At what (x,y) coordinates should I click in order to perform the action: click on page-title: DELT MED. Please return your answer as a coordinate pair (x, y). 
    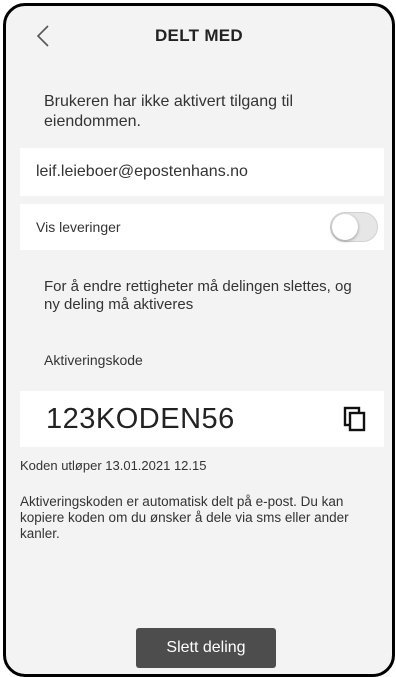
    Looking at the image, I should click on (199, 35).